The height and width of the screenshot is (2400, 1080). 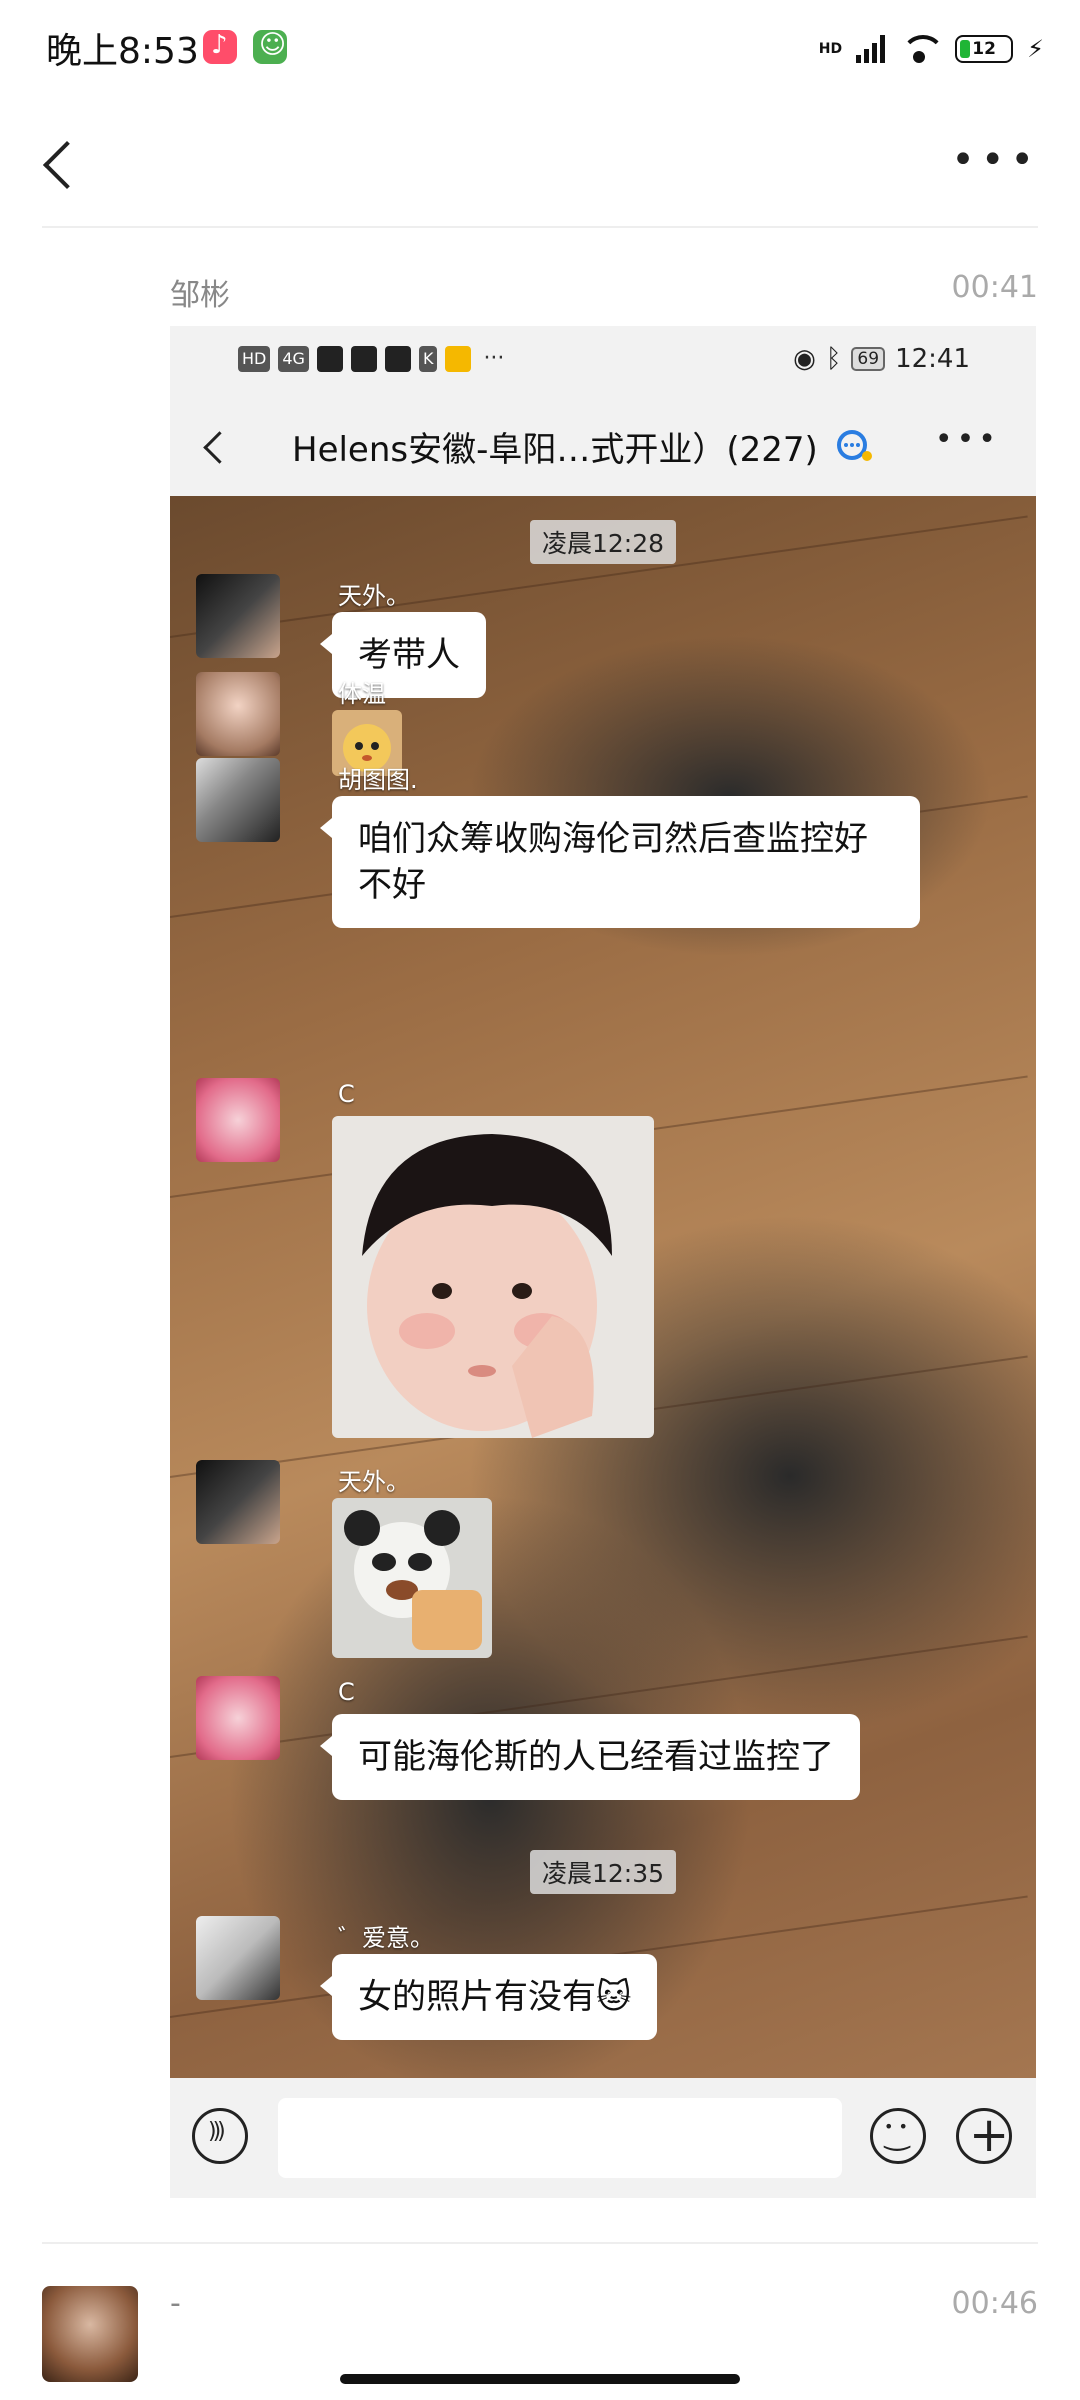 I want to click on top-nav: •••, so click(x=540, y=165).